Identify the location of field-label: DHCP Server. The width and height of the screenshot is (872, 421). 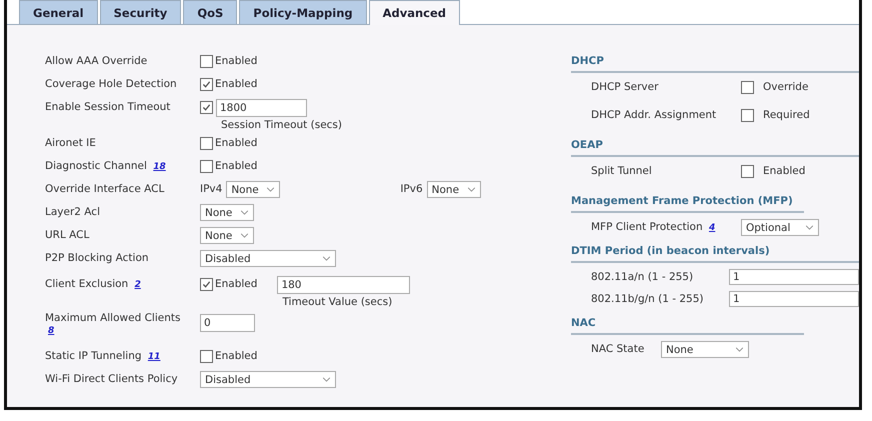
(624, 87).